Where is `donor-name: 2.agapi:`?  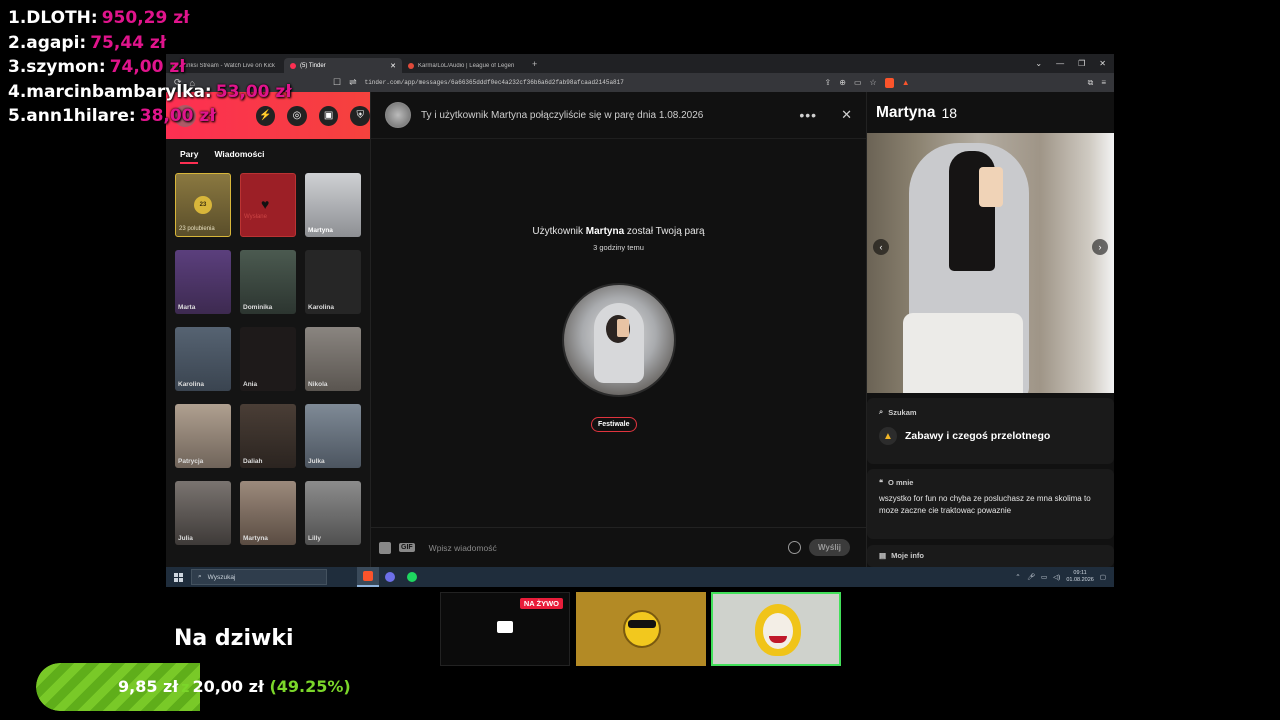
donor-name: 2.agapi: is located at coordinates (47, 42).